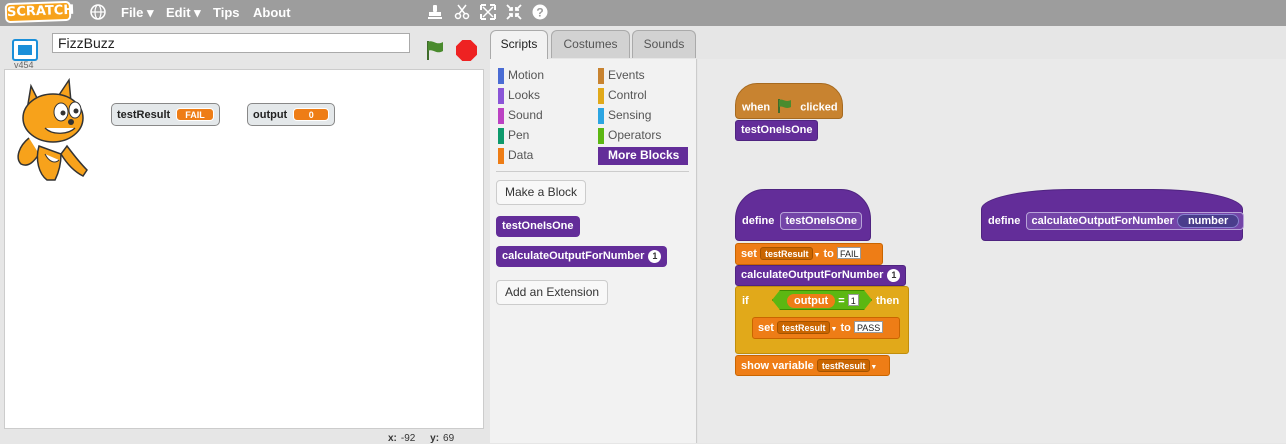 Image resolution: width=1286 pixels, height=444 pixels. I want to click on block-label: when, so click(756, 107).